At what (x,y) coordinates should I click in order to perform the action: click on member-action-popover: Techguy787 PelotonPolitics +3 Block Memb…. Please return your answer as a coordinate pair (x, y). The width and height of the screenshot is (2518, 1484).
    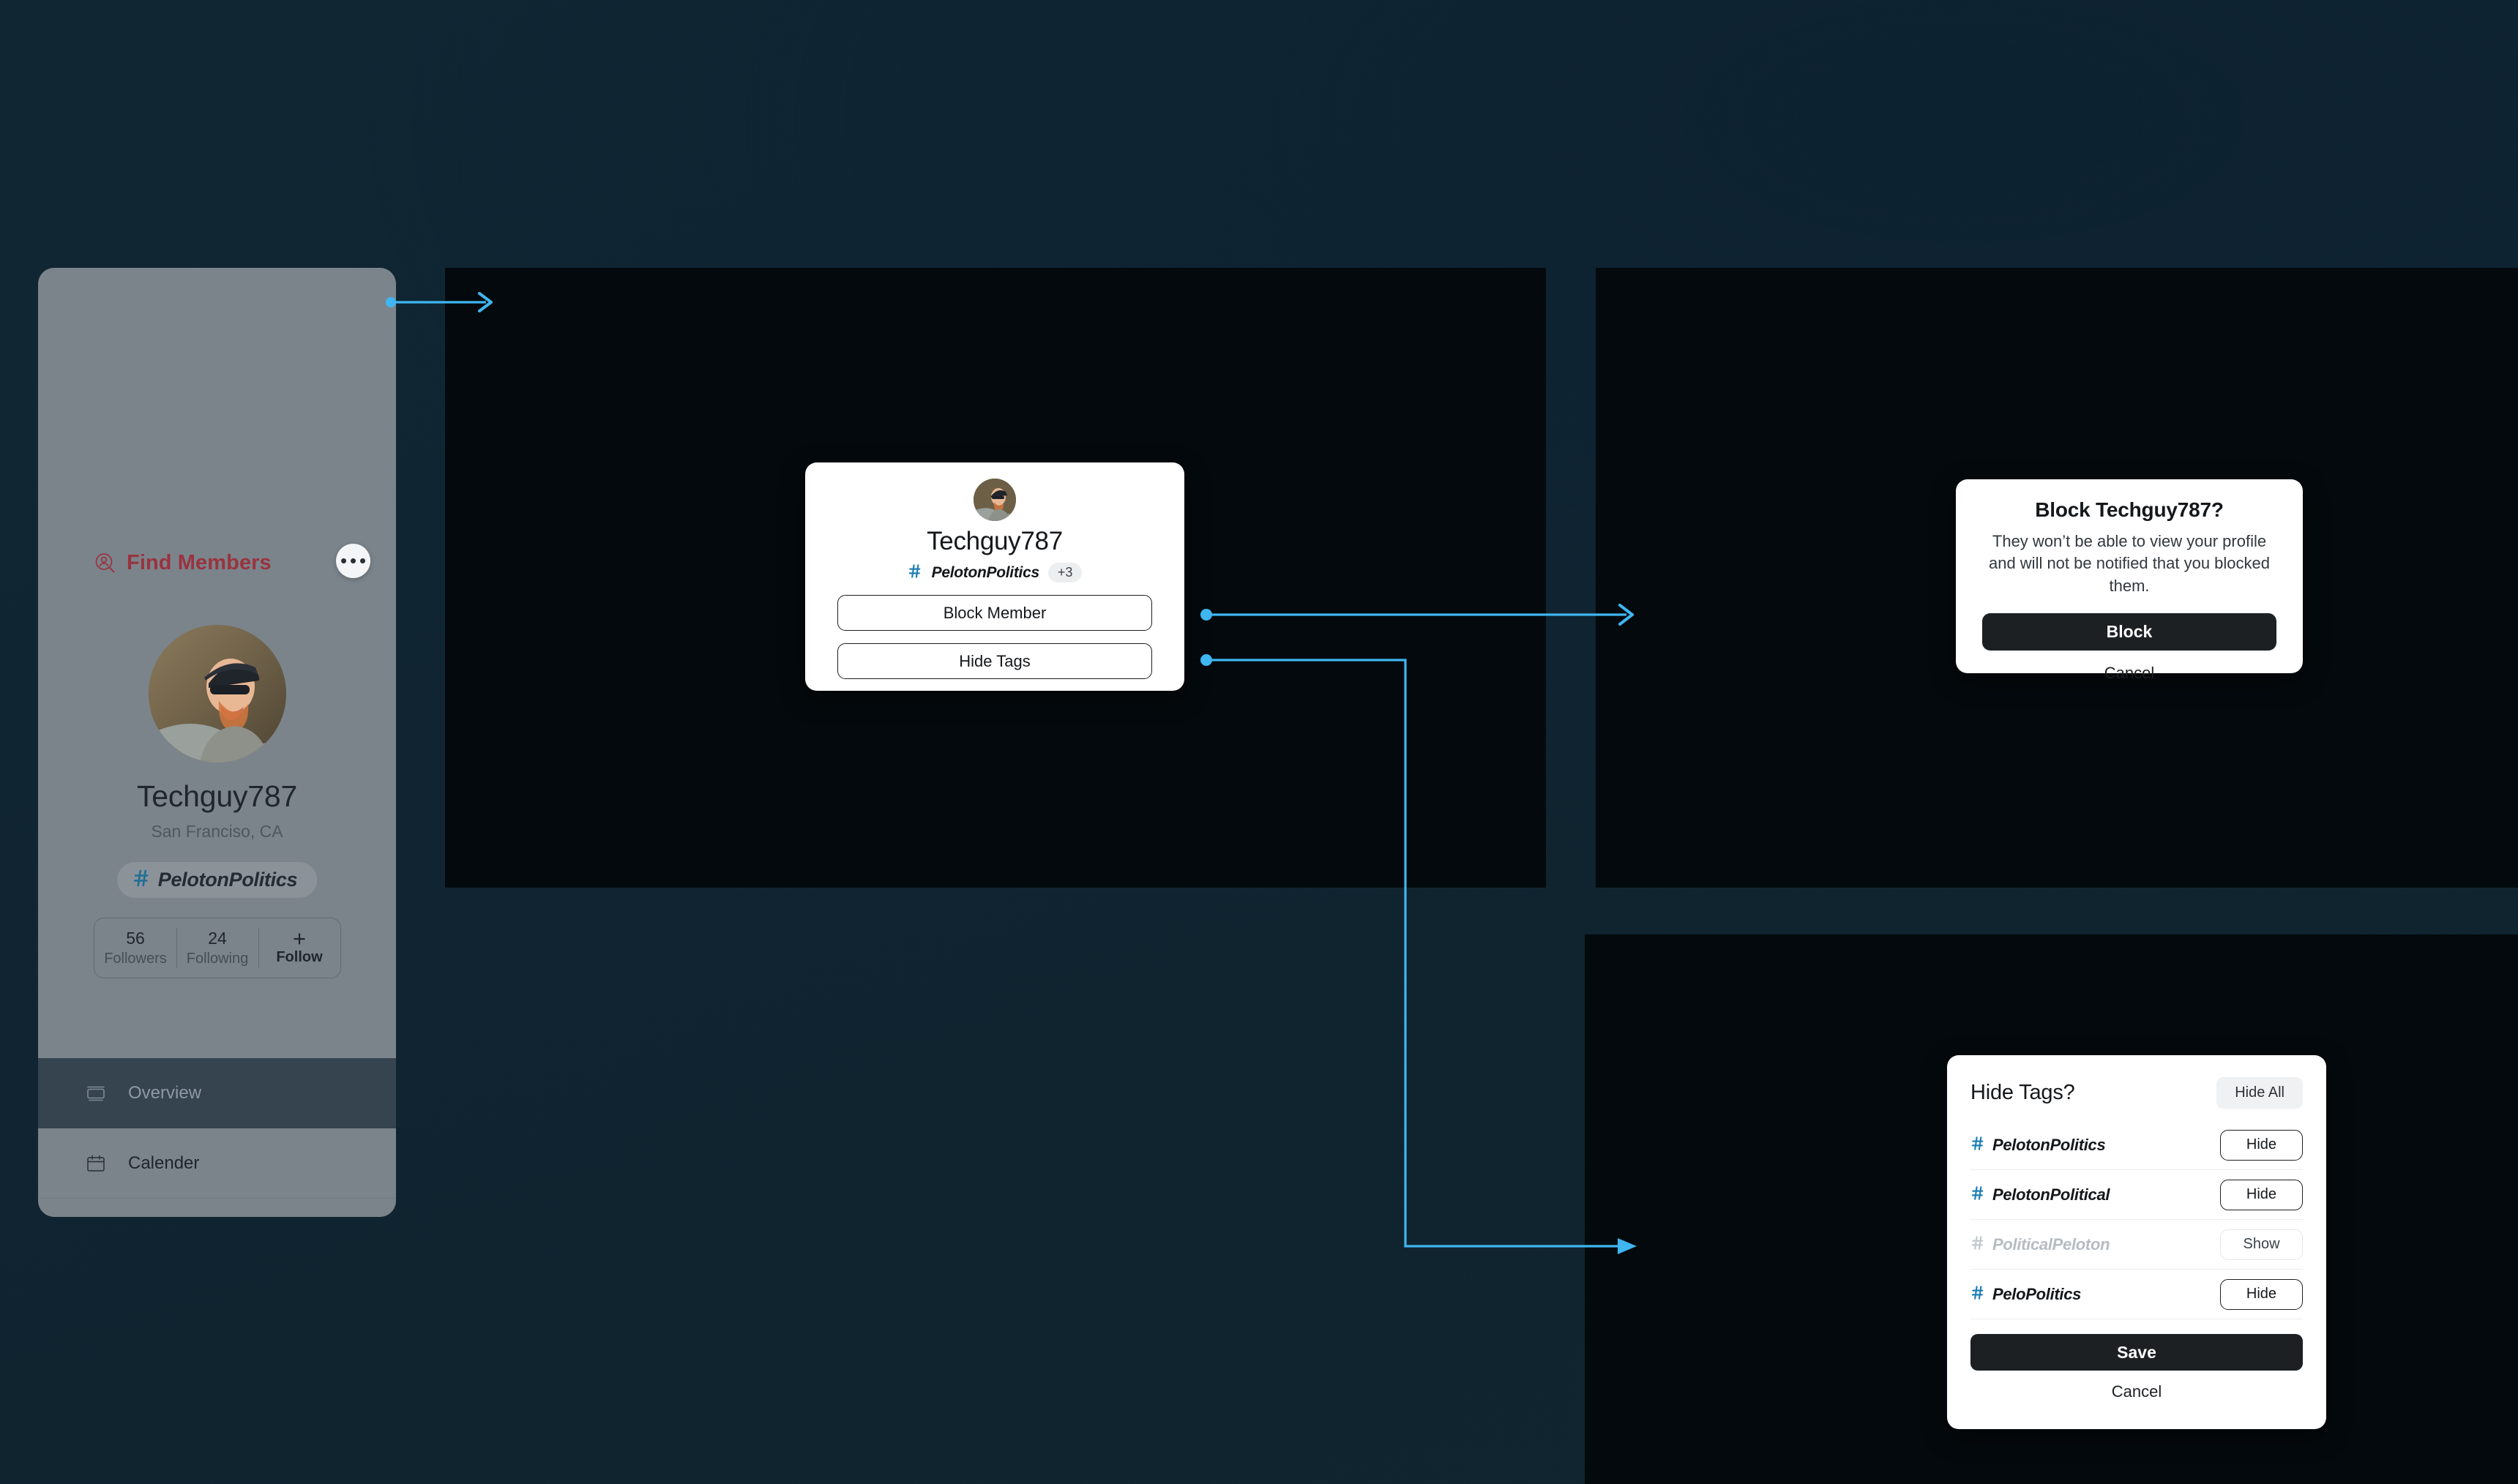
    Looking at the image, I should click on (994, 576).